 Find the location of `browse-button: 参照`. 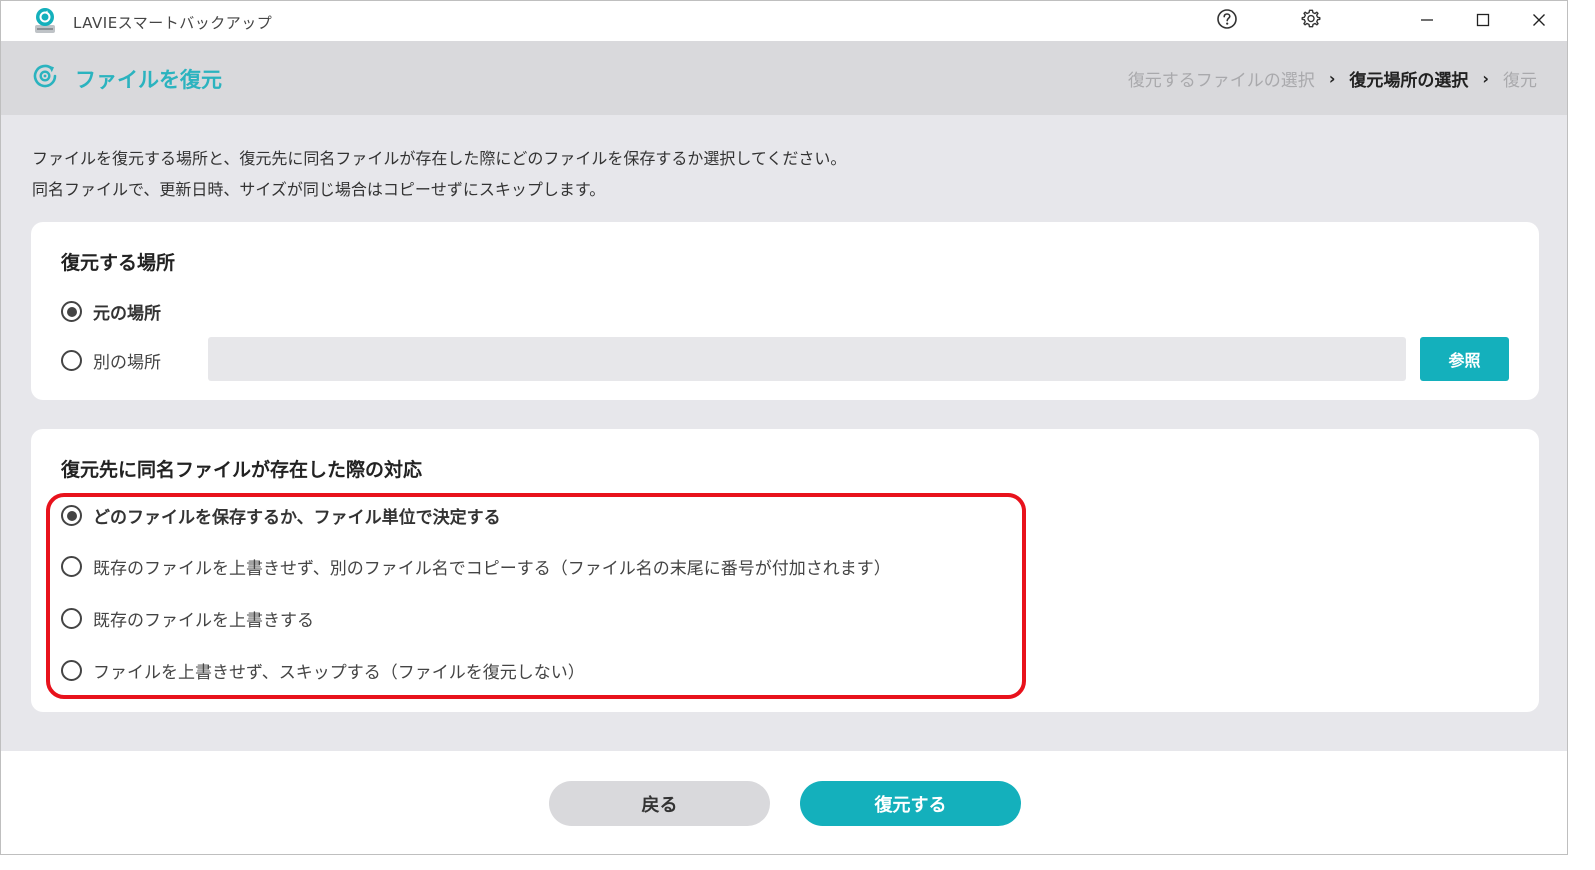

browse-button: 参照 is located at coordinates (1464, 359).